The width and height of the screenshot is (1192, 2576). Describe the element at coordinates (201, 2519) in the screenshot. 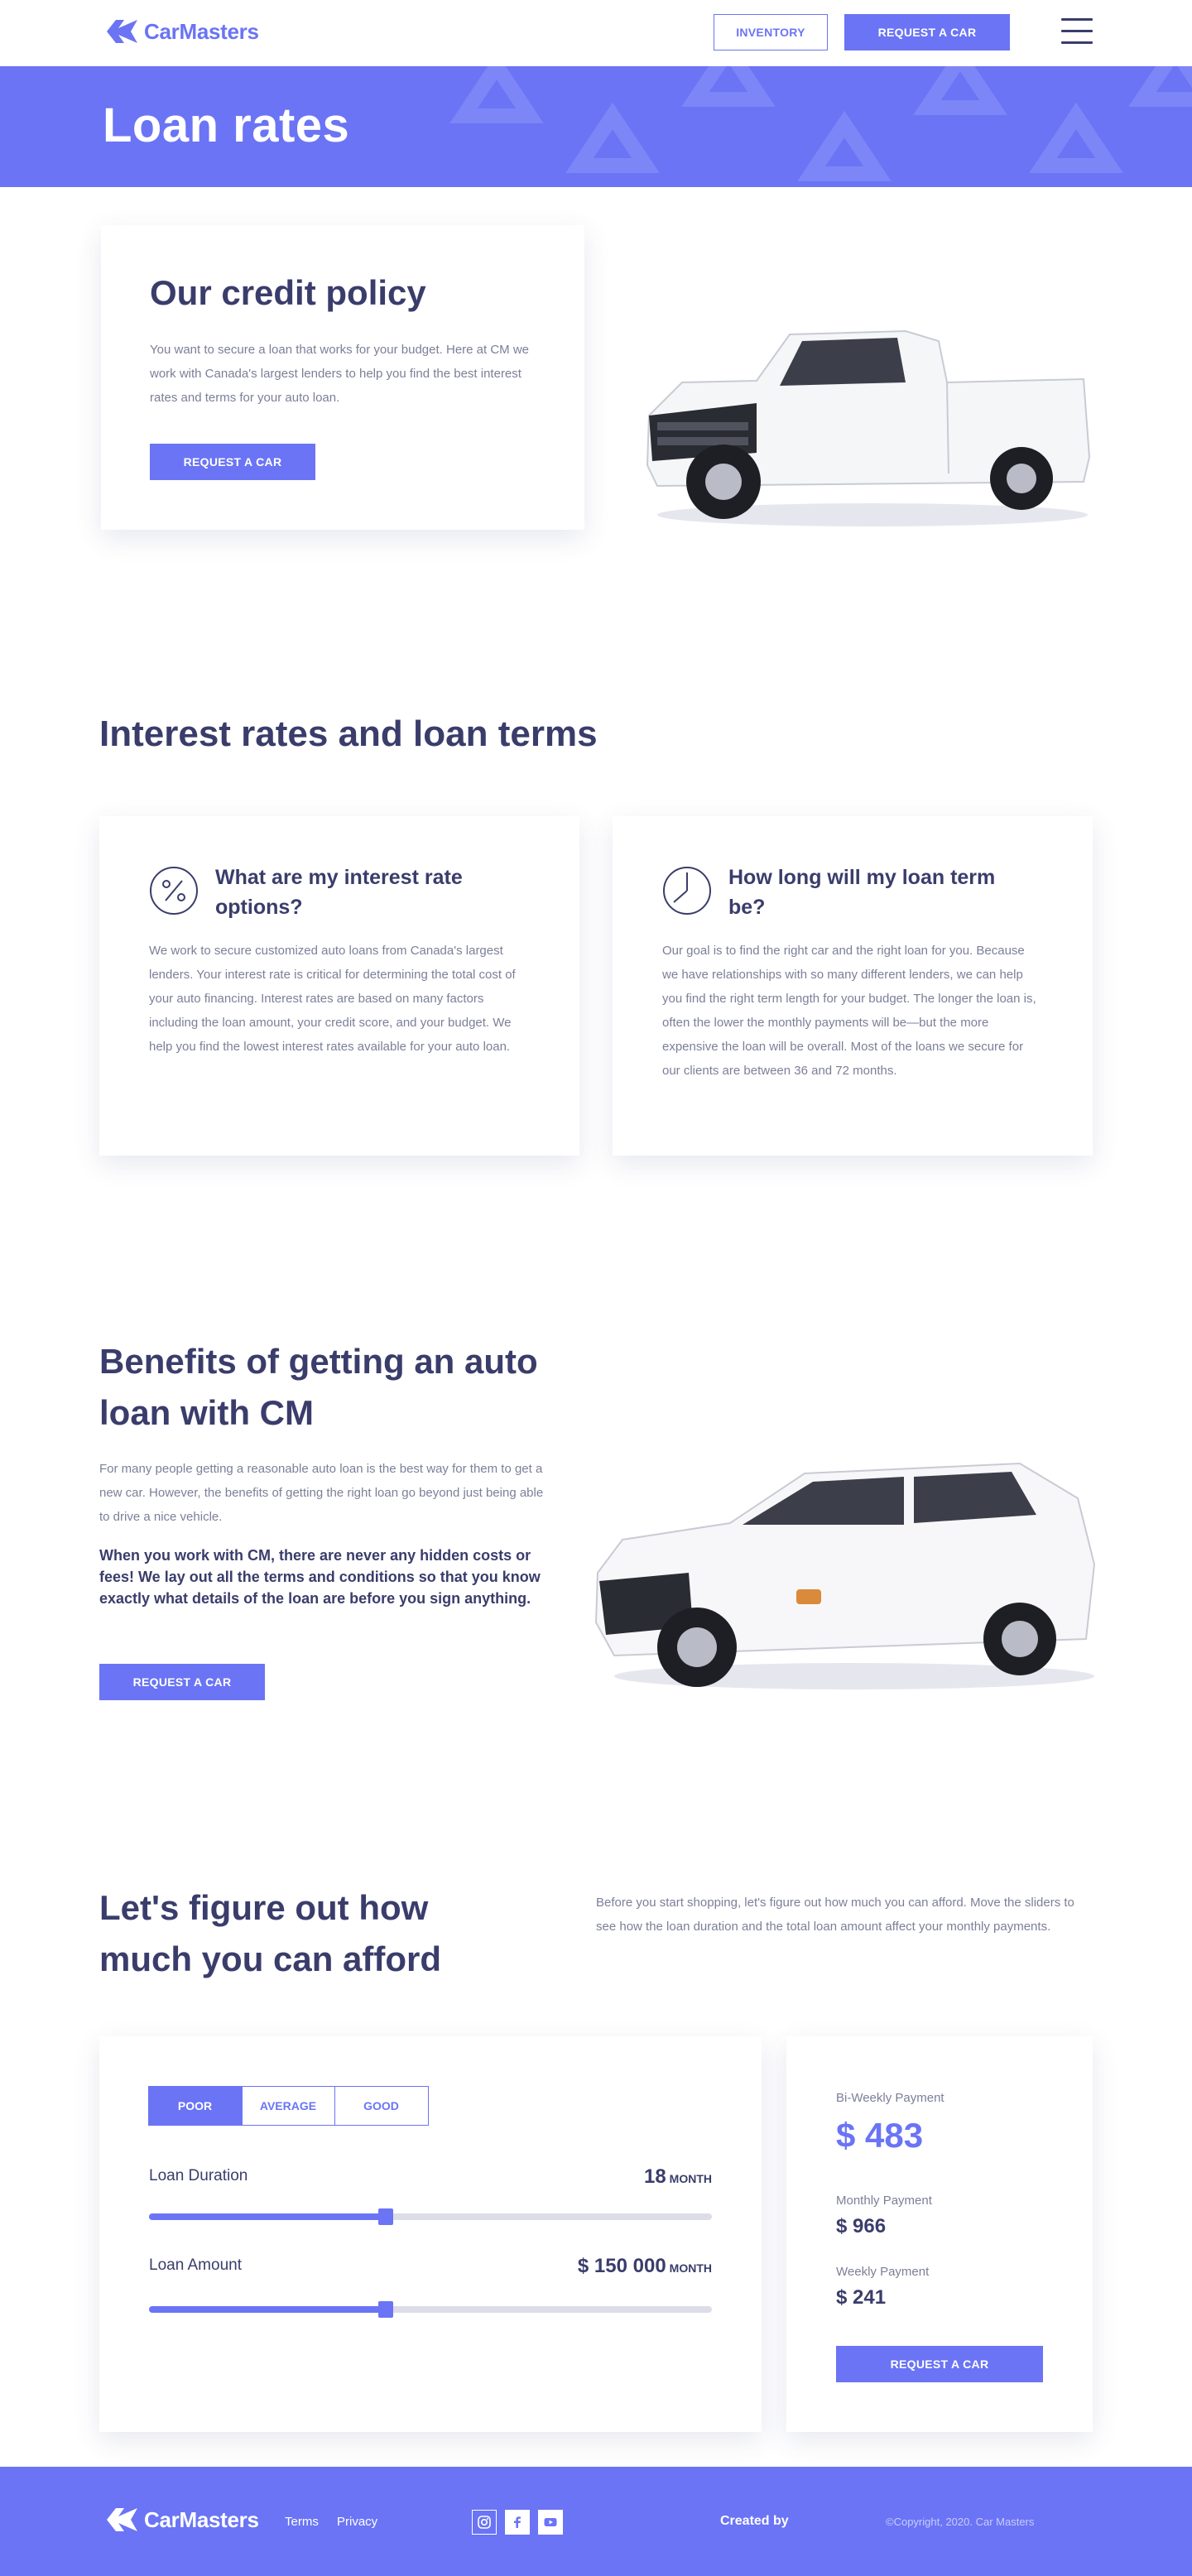

I see `footer-brand-name: CarMasters` at that location.